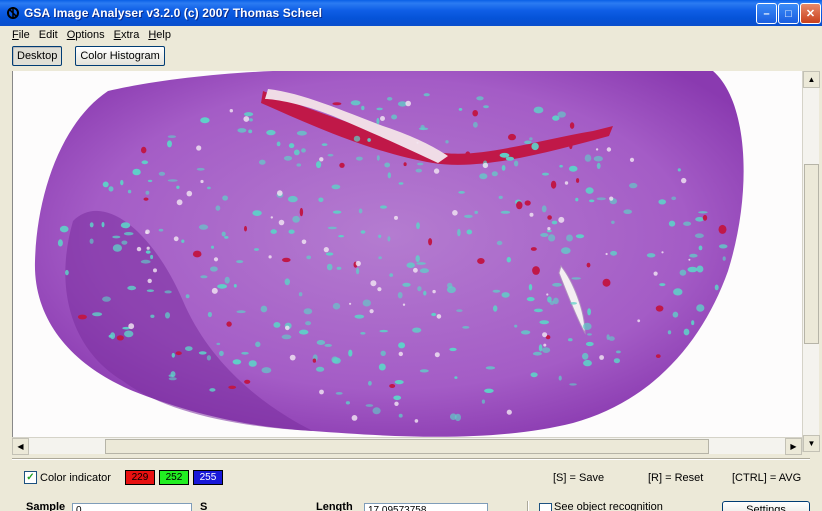  What do you see at coordinates (579, 478) in the screenshot?
I see `save-shortcut-hint: [S] = Save` at bounding box center [579, 478].